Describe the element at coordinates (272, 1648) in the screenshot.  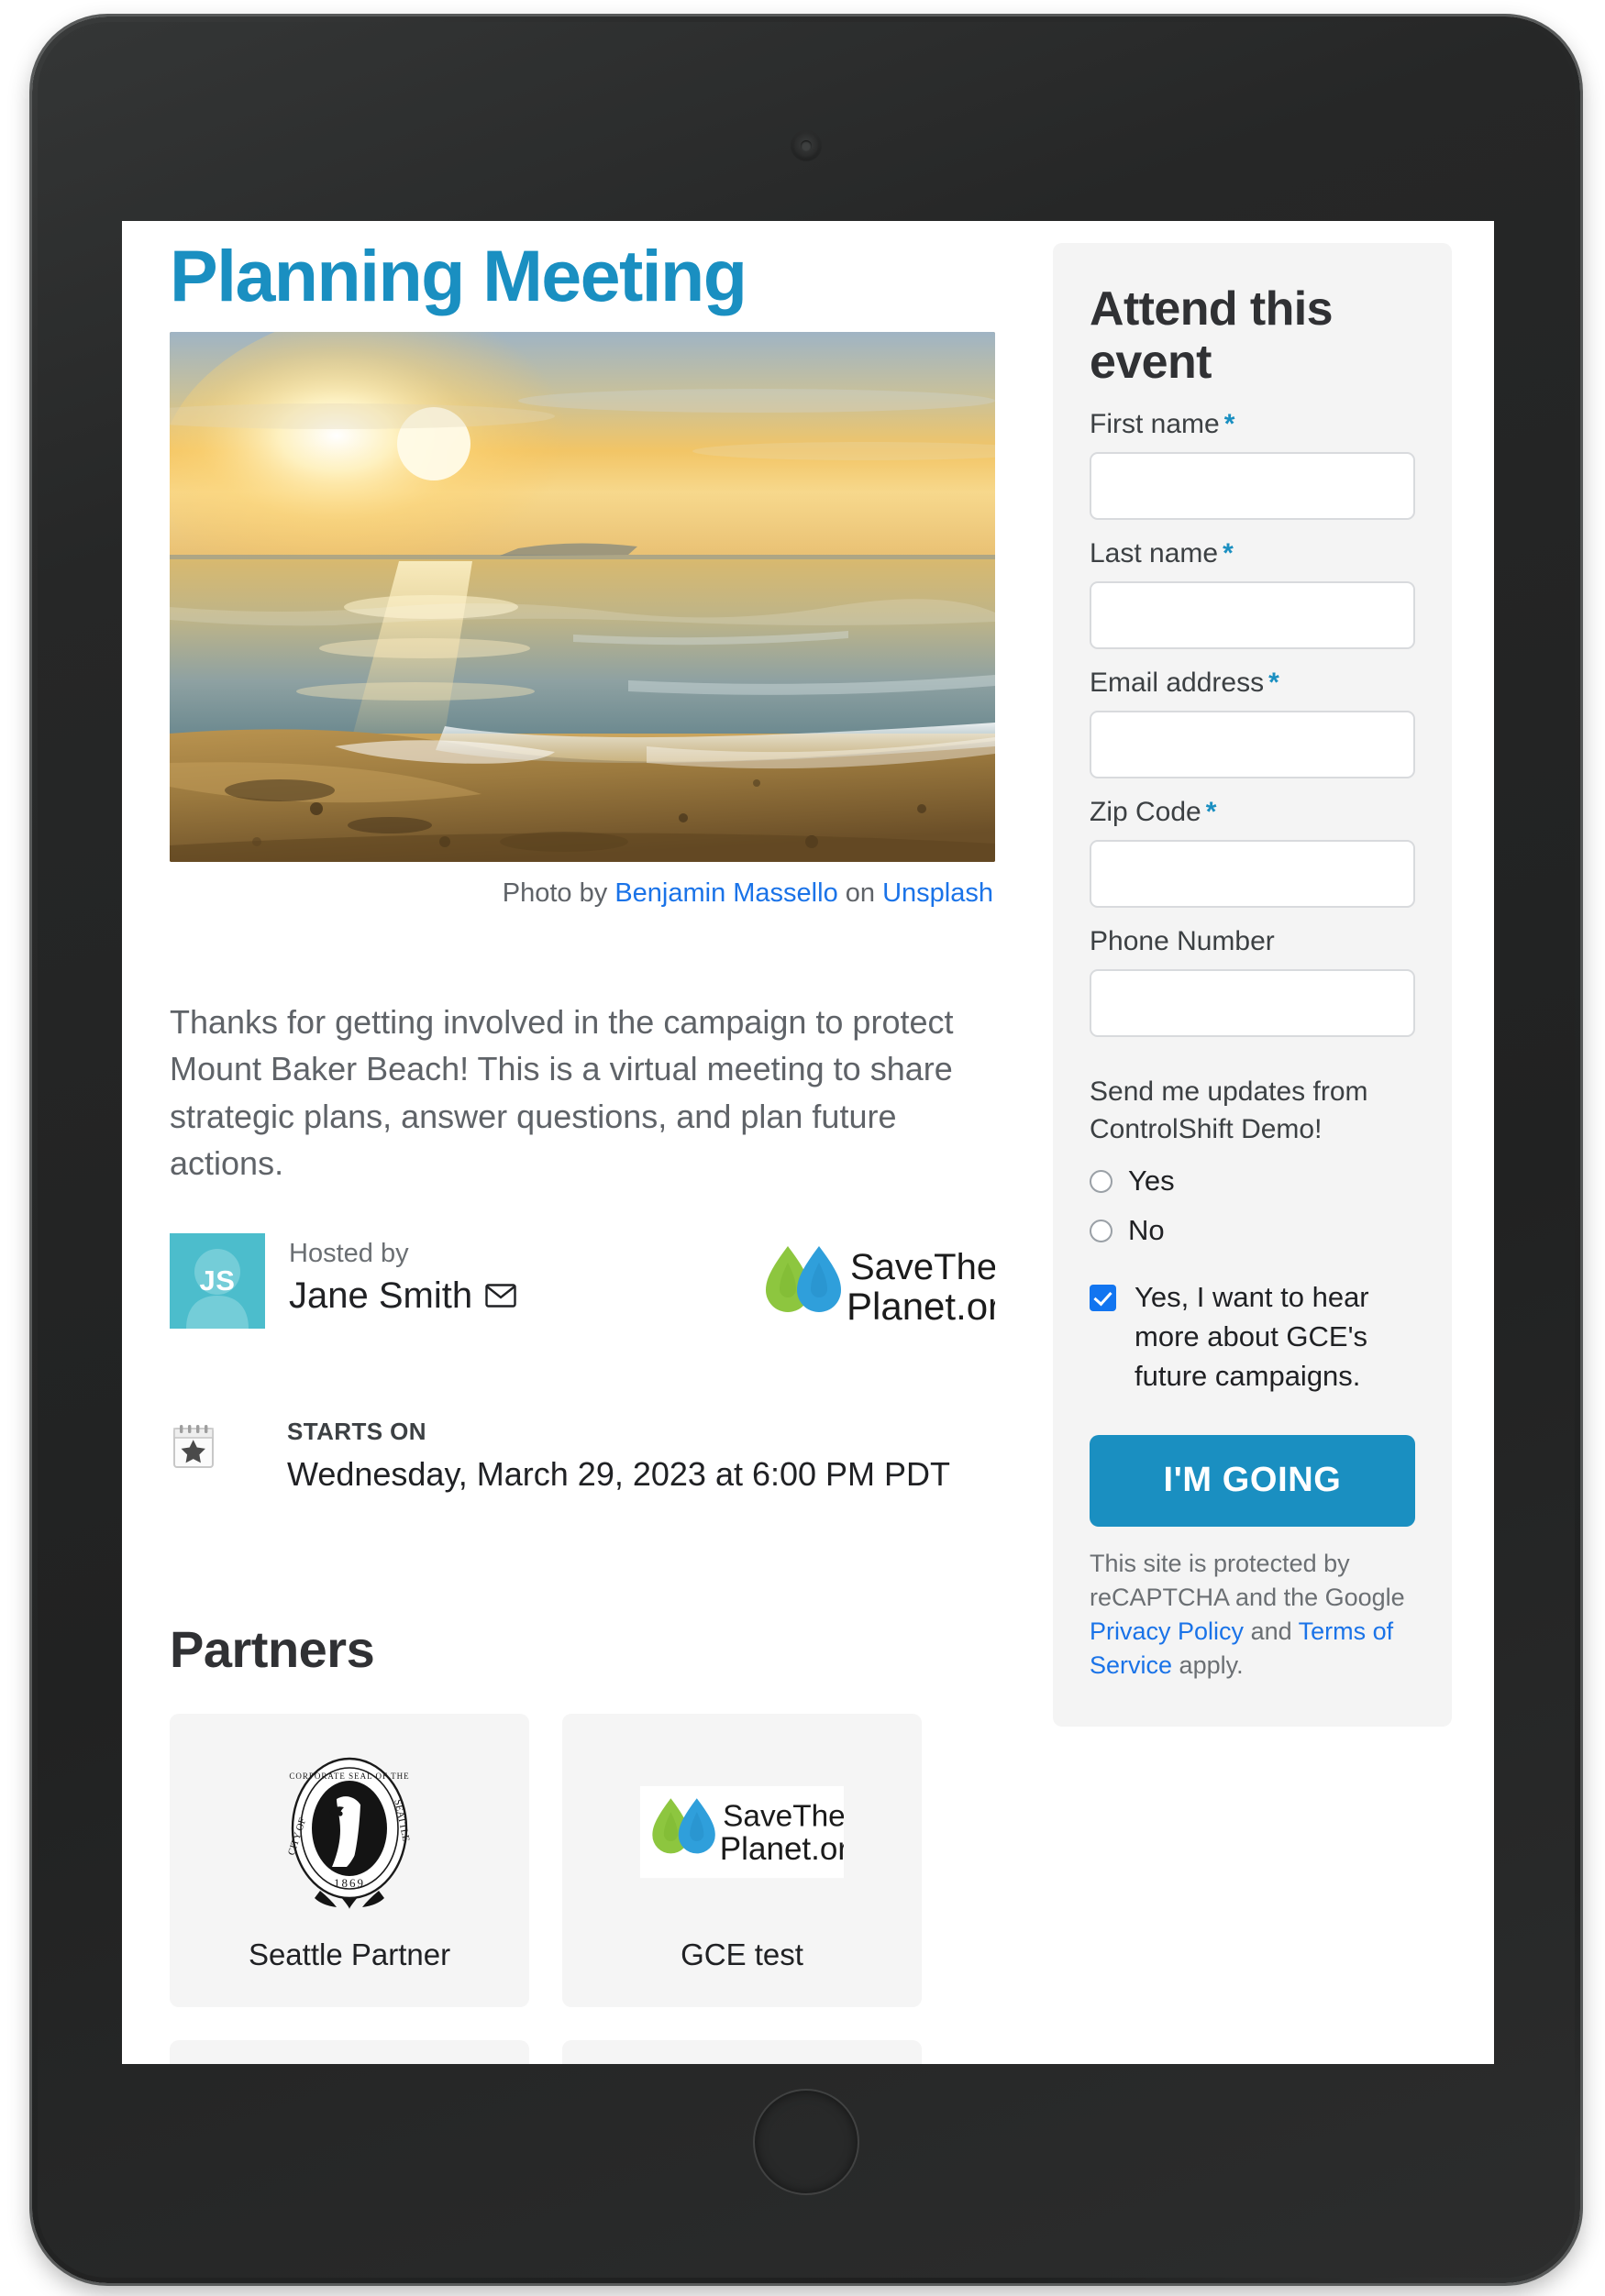
I see `partners-heading: Partners` at that location.